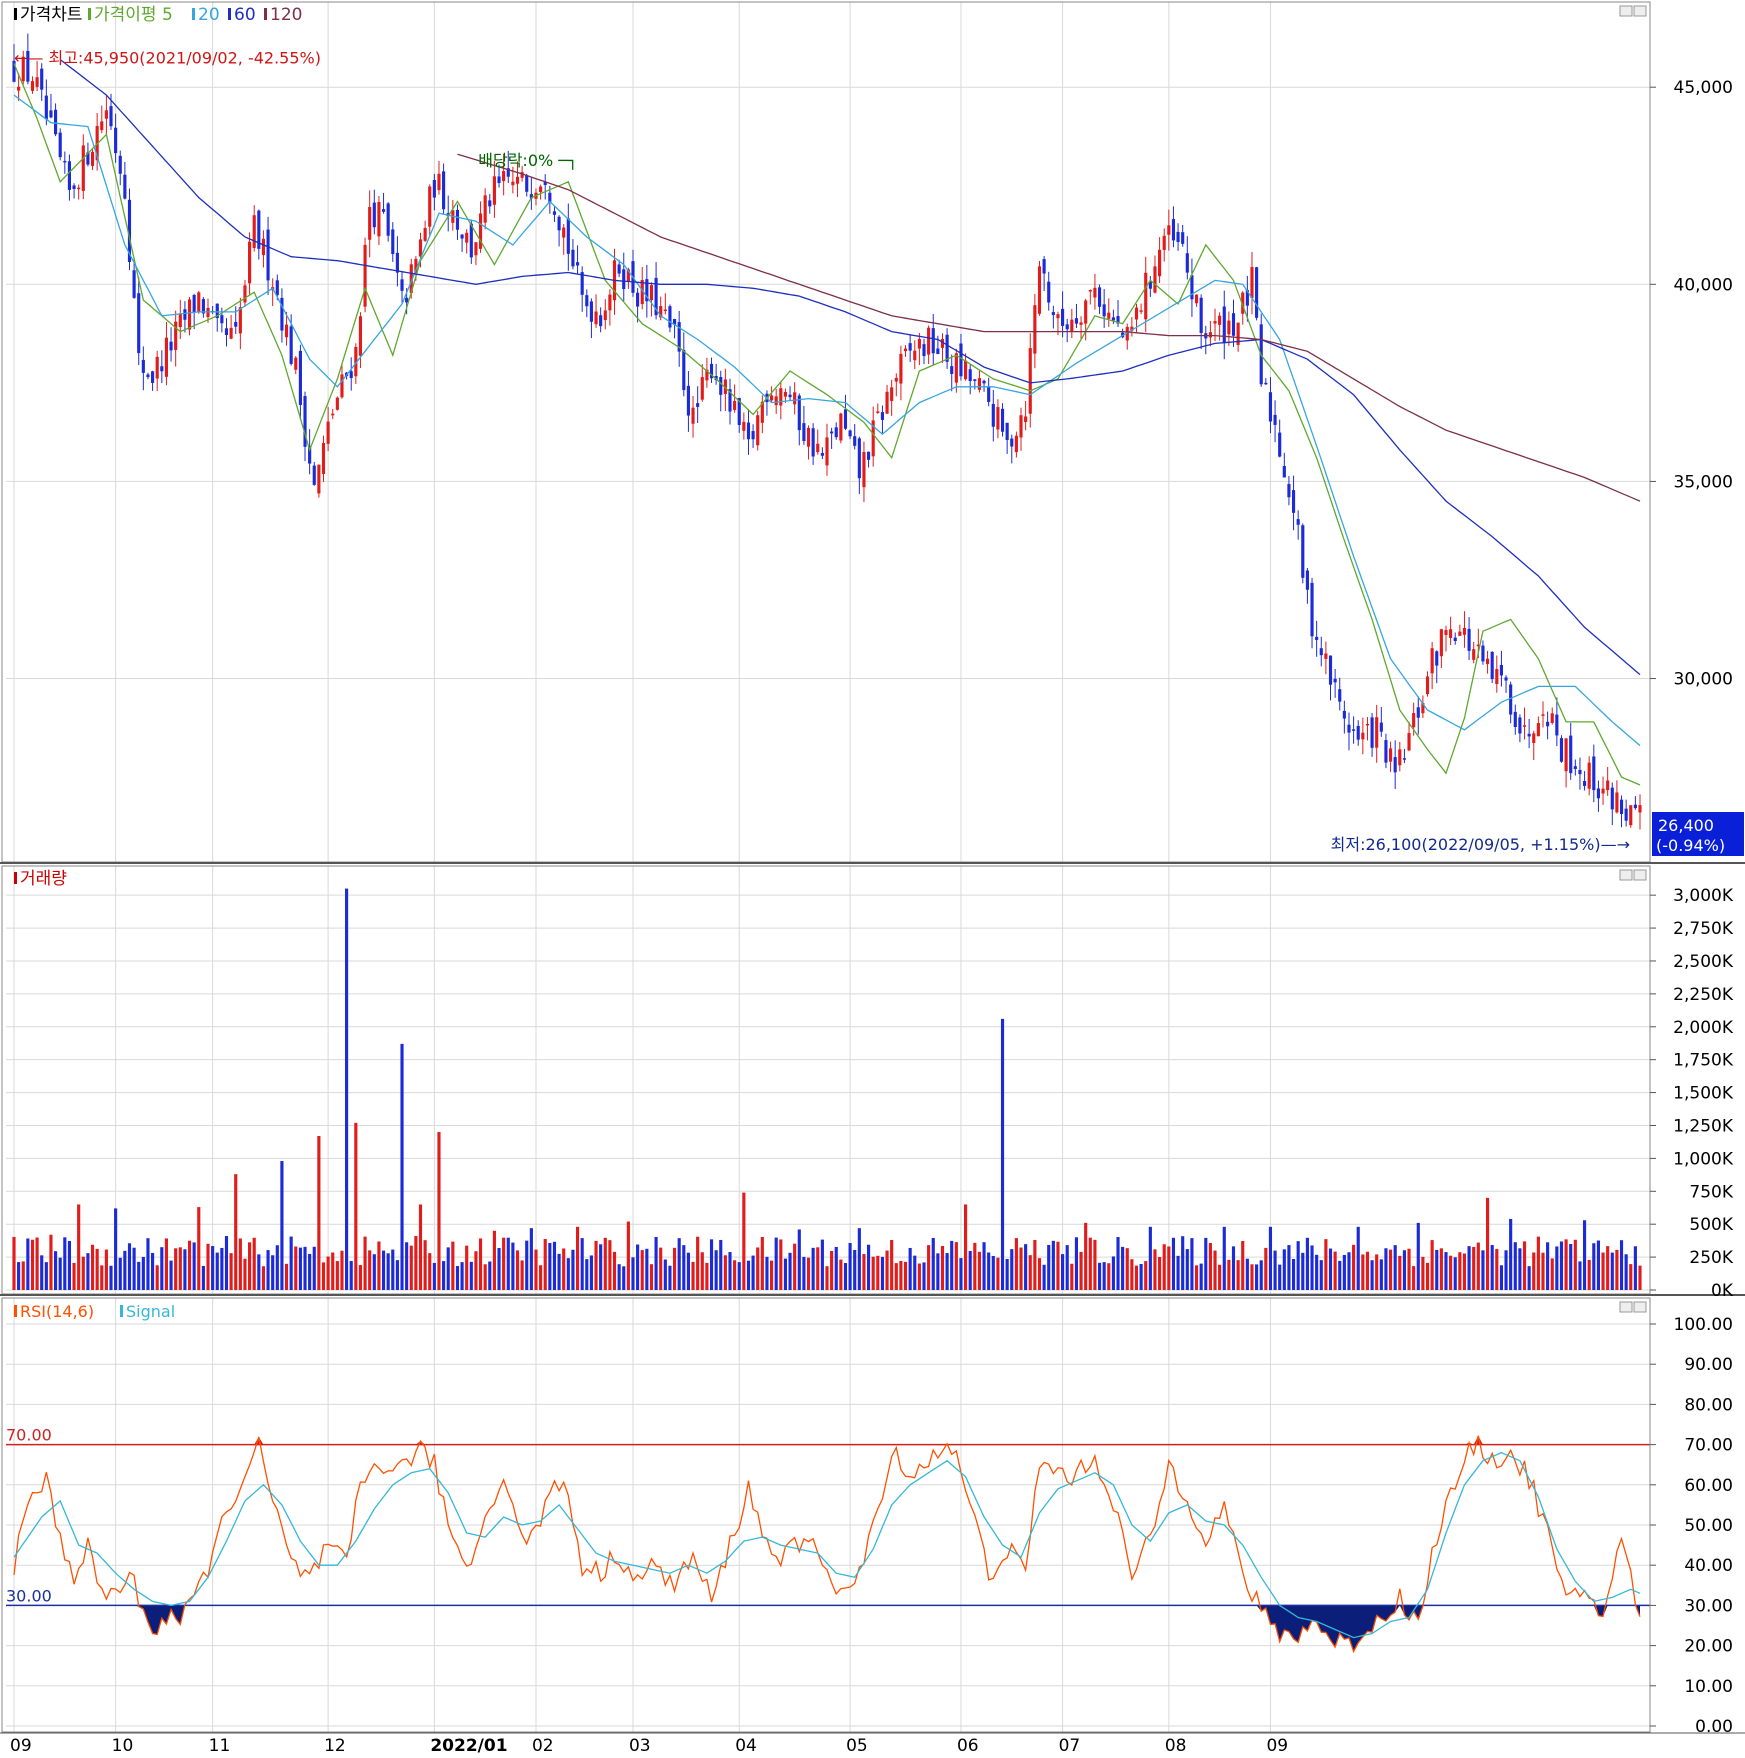 The image size is (1745, 1758). What do you see at coordinates (220, 1745) in the screenshot?
I see `x-tick-label: 11` at bounding box center [220, 1745].